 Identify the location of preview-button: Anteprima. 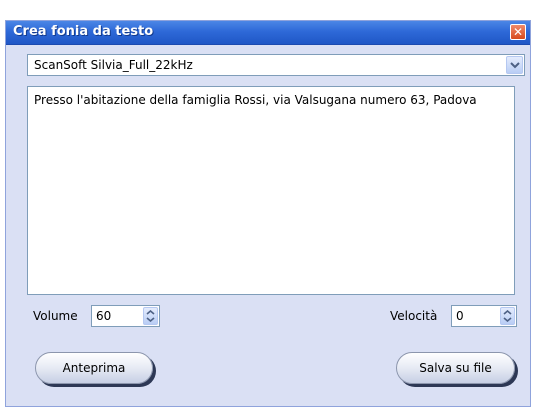
(94, 368).